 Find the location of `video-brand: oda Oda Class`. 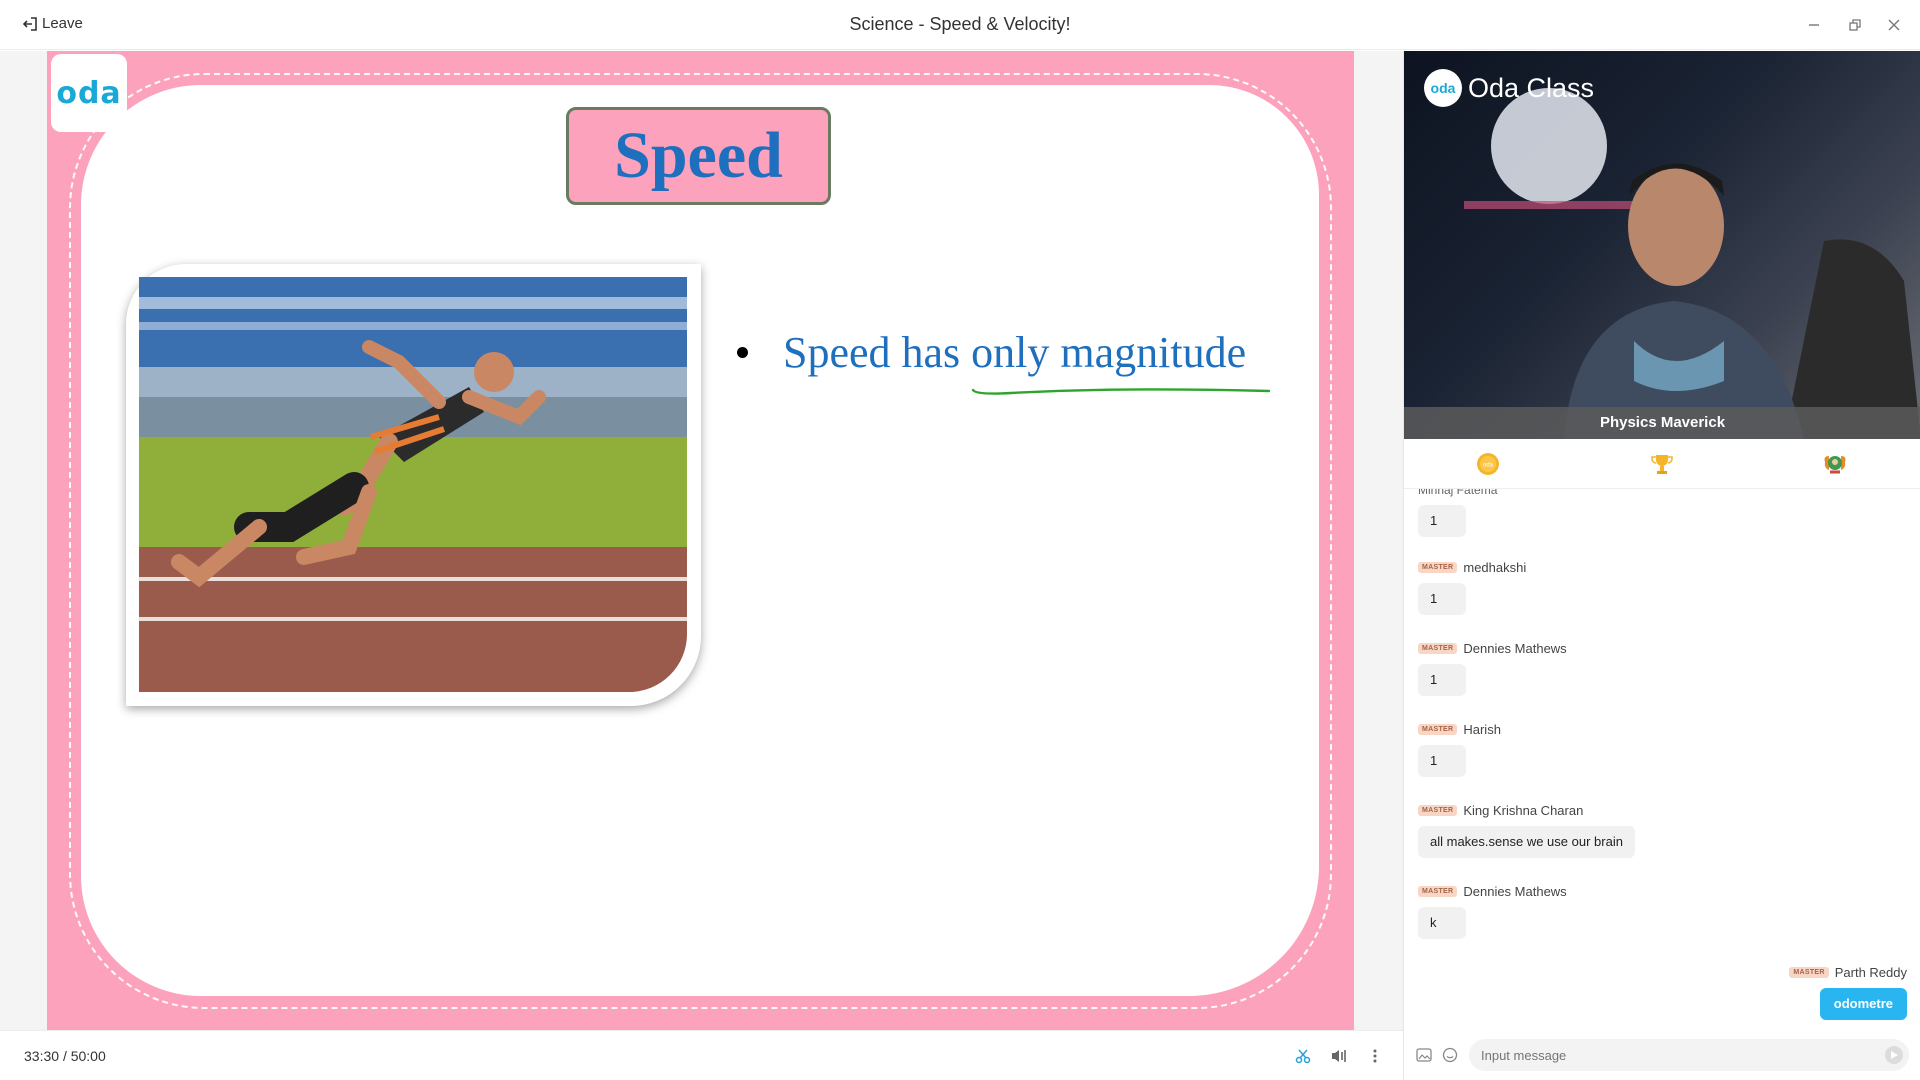

video-brand: oda Oda Class is located at coordinates (1509, 88).